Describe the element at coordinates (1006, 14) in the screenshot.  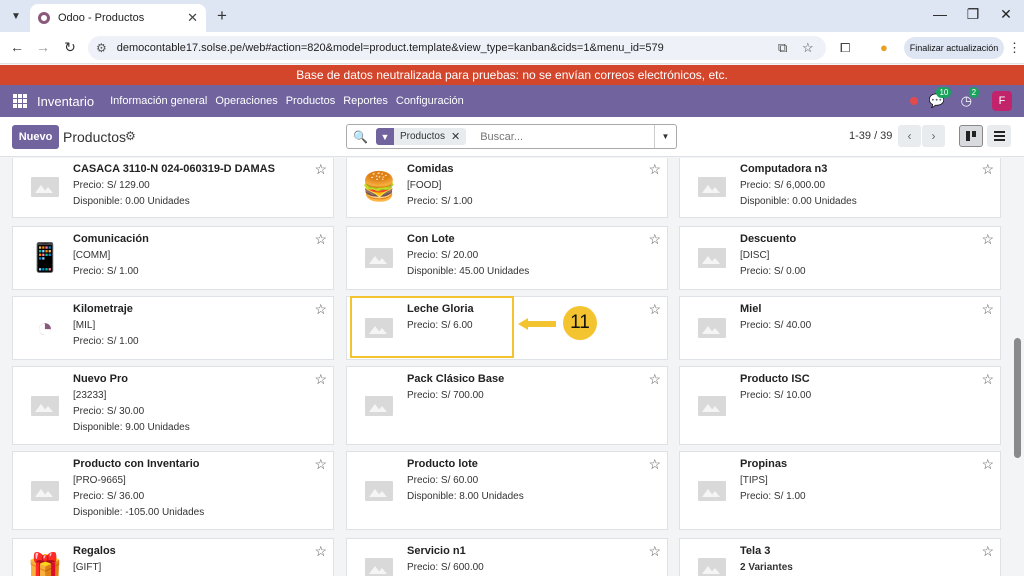
I see `window-close-icon: ✕` at that location.